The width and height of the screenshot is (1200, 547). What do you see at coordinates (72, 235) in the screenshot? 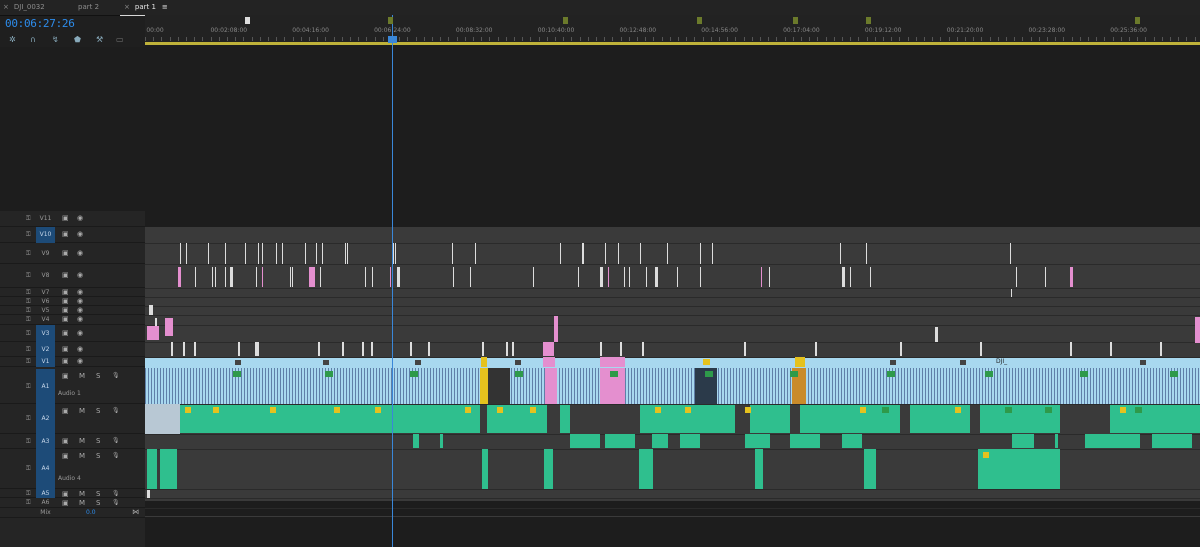
I see `track-header-v10: ⚿ V10 ▣ ◉` at bounding box center [72, 235].